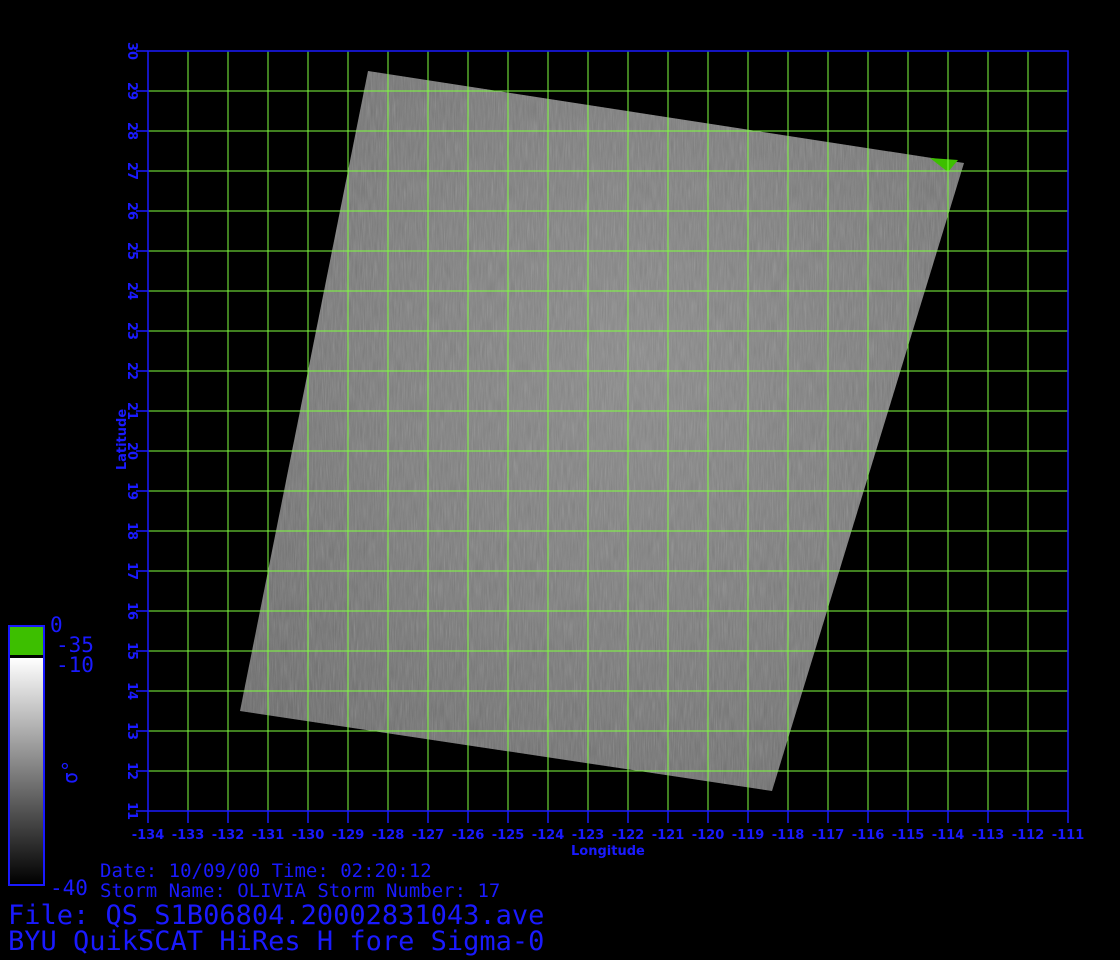 This screenshot has height=960, width=1120. What do you see at coordinates (69, 888) in the screenshot?
I see `colorbar-min-label: -40` at bounding box center [69, 888].